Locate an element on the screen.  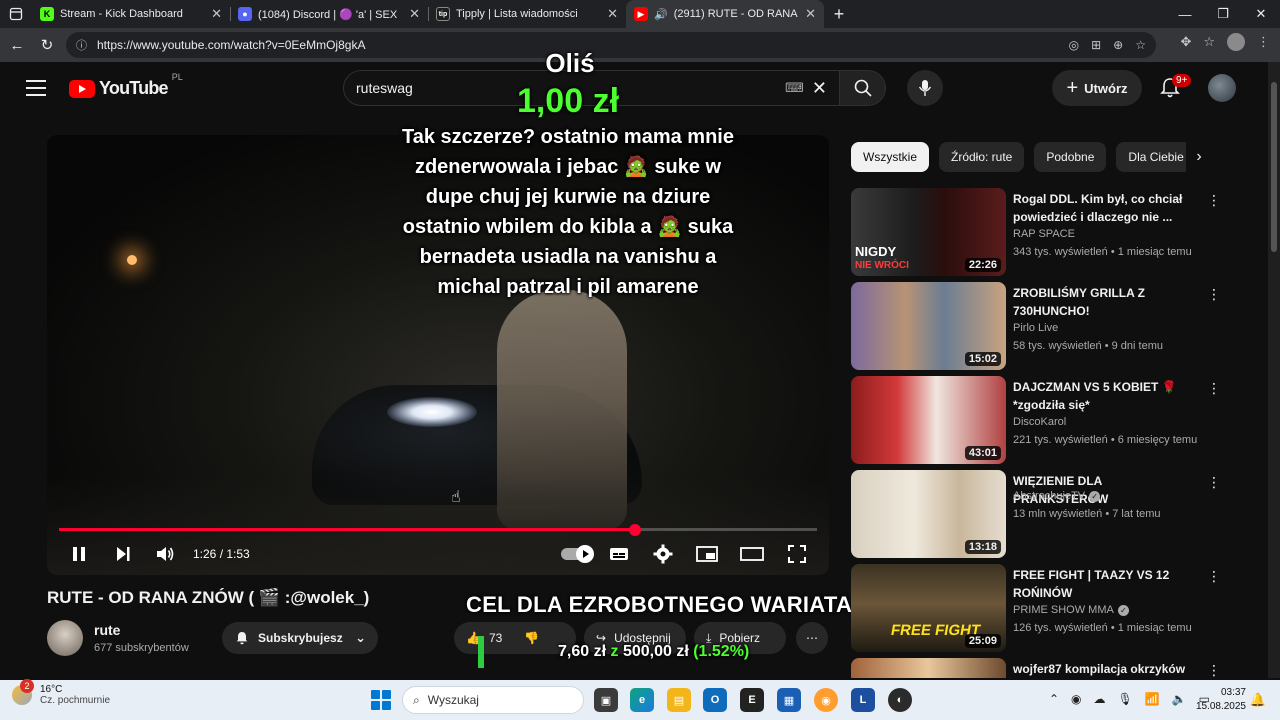
app-l-icon: L is located at coordinates (863, 700).